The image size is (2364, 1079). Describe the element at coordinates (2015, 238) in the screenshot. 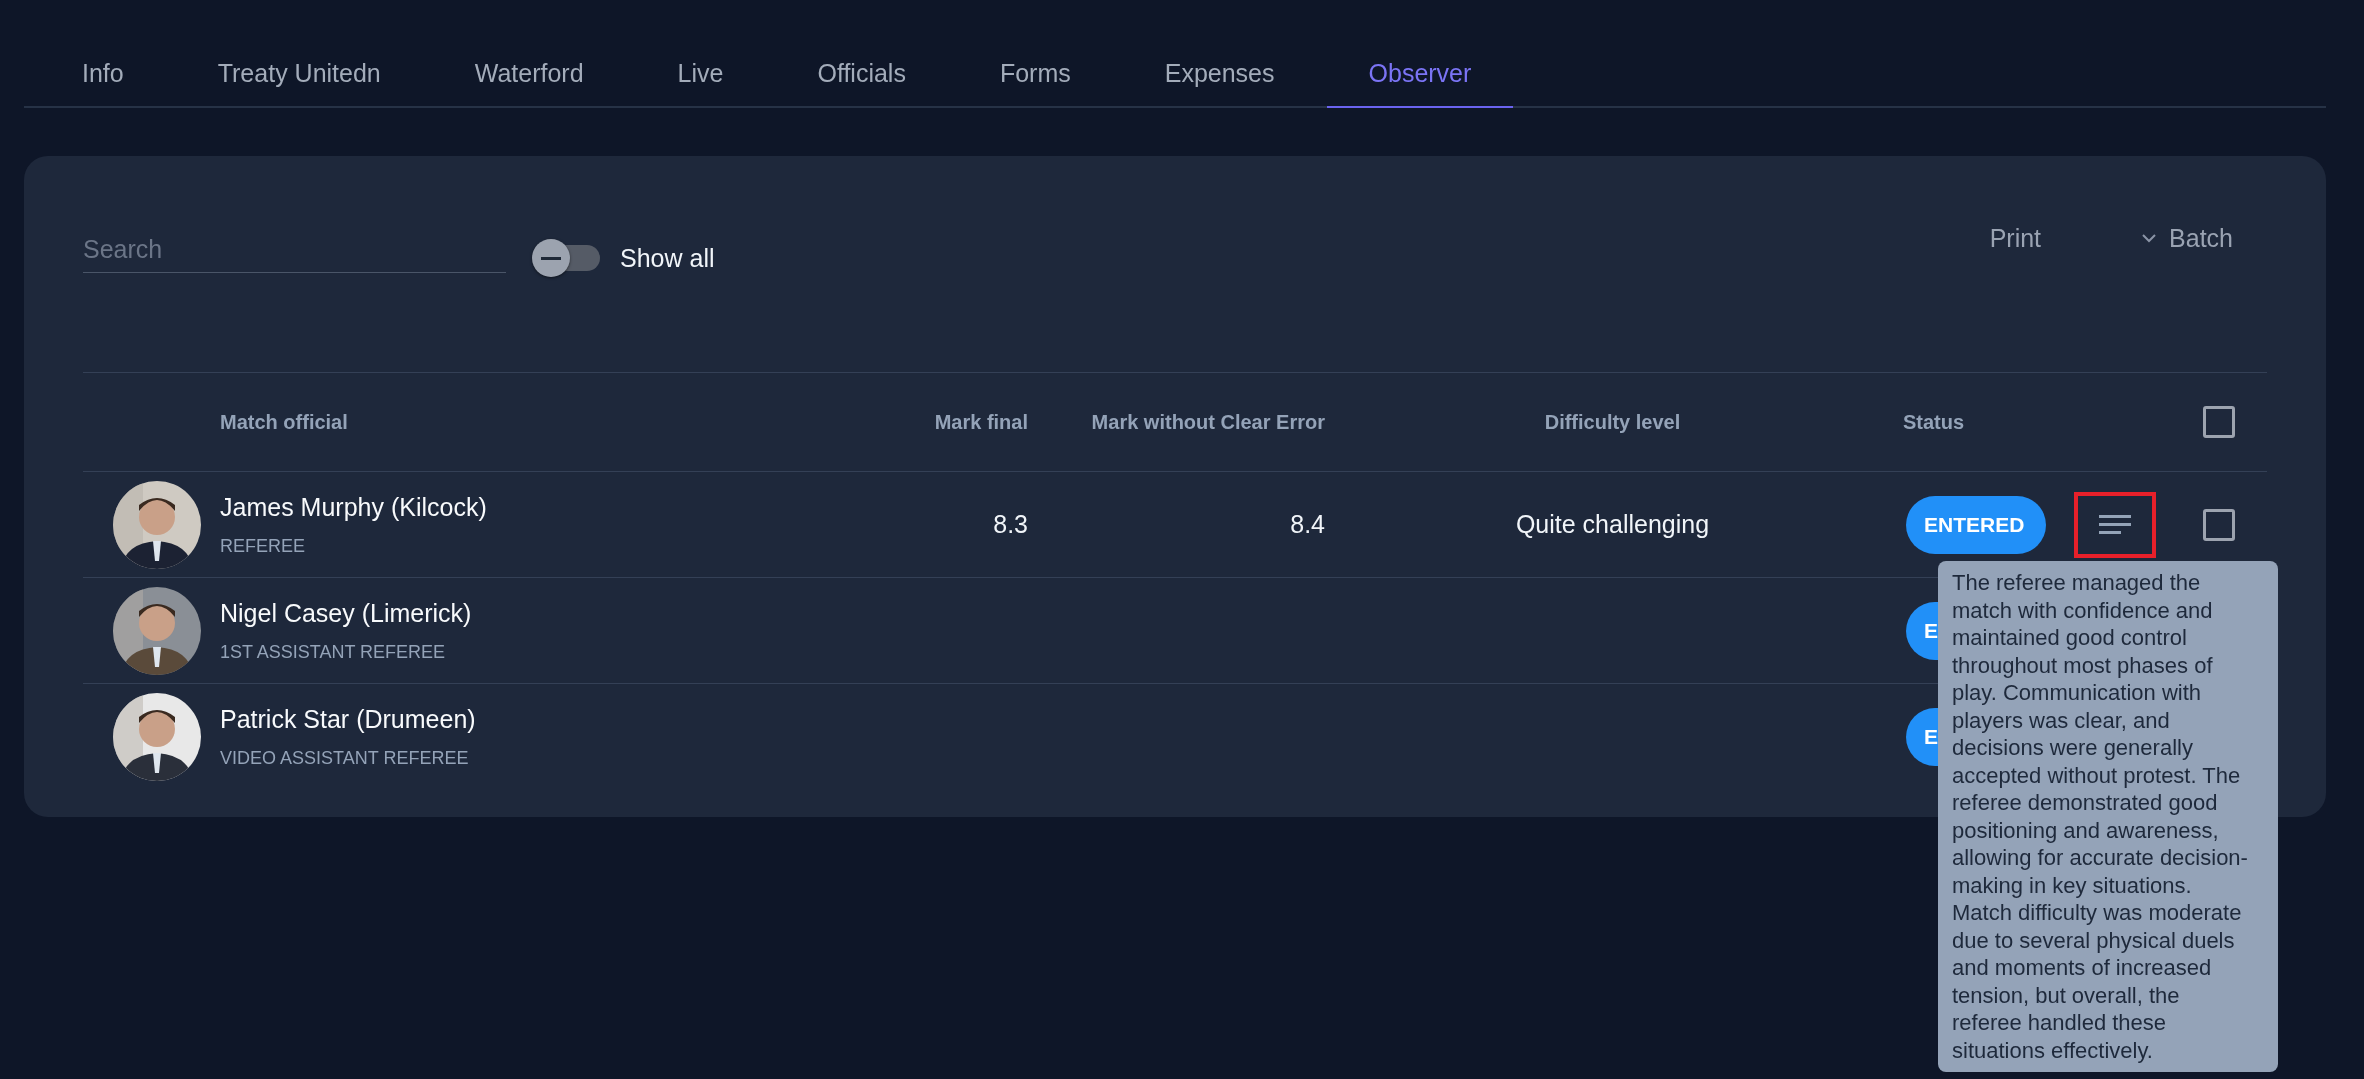

I see `print-button: Print` at that location.